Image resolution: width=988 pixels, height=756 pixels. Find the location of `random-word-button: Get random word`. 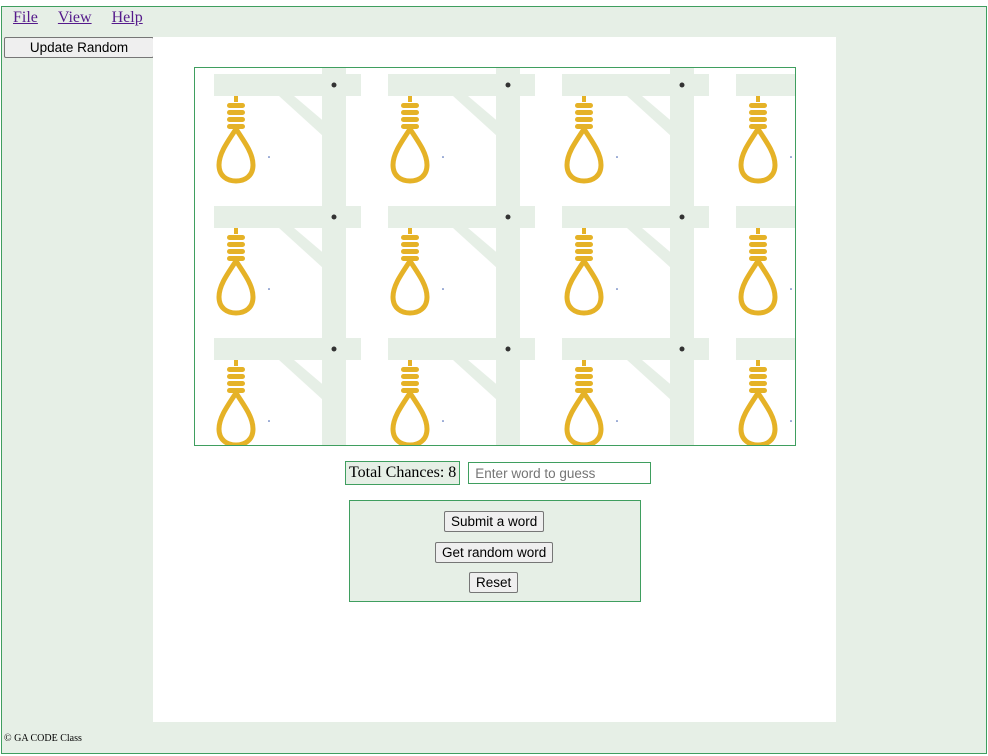

random-word-button: Get random word is located at coordinates (494, 552).